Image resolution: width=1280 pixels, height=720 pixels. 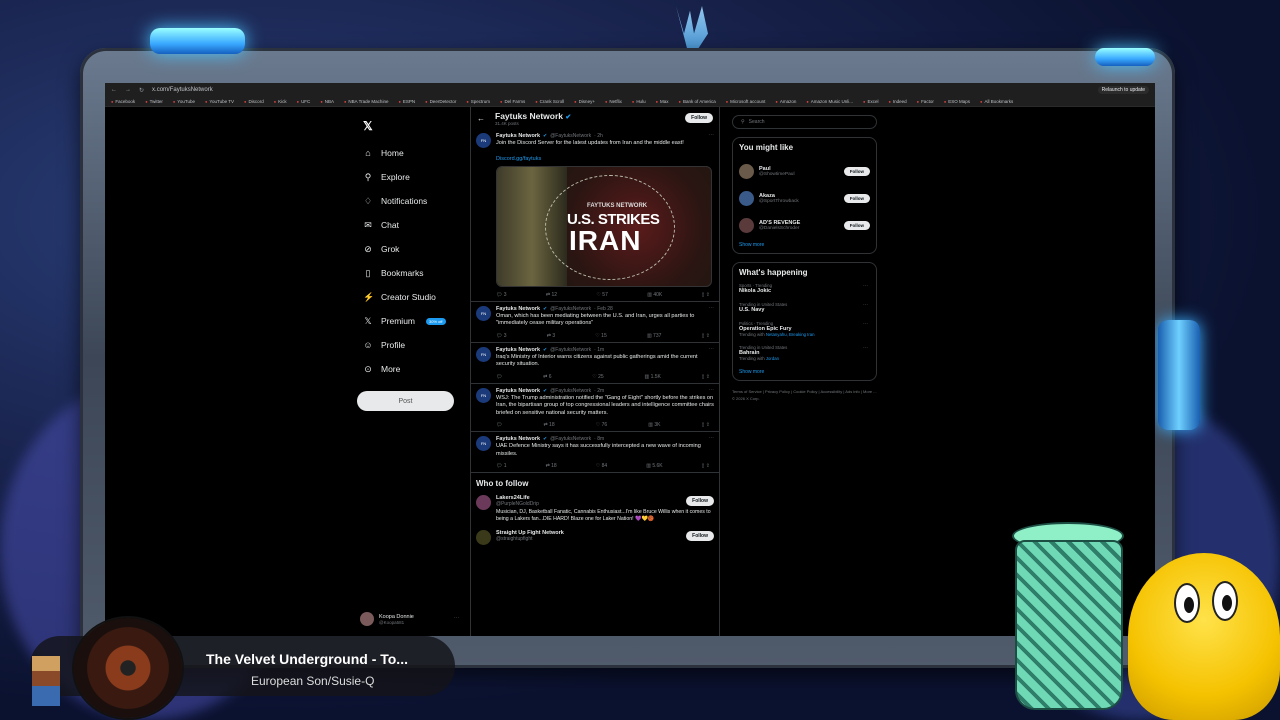 What do you see at coordinates (804, 372) in the screenshot?
I see `show-more-trends-link: Show more` at bounding box center [804, 372].